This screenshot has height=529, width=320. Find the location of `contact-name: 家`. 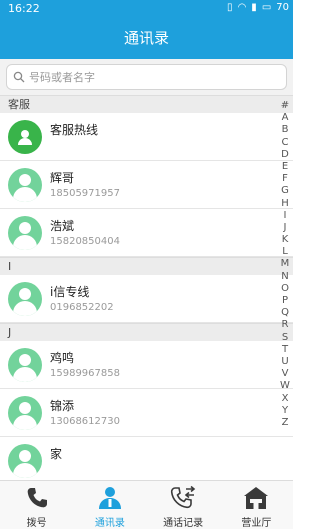

contact-name: 家 is located at coordinates (56, 454).